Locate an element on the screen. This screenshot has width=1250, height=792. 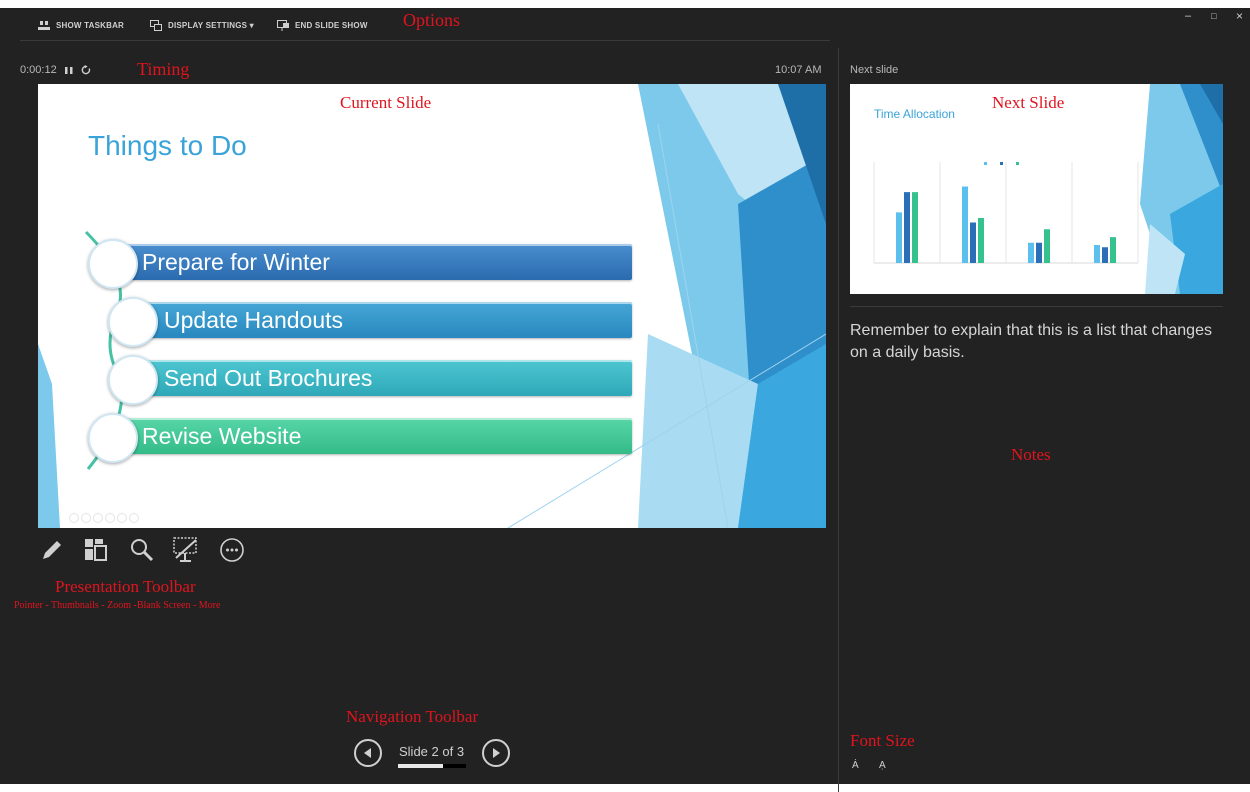
font-decrease-icon: Ạ is located at coordinates (882, 765).